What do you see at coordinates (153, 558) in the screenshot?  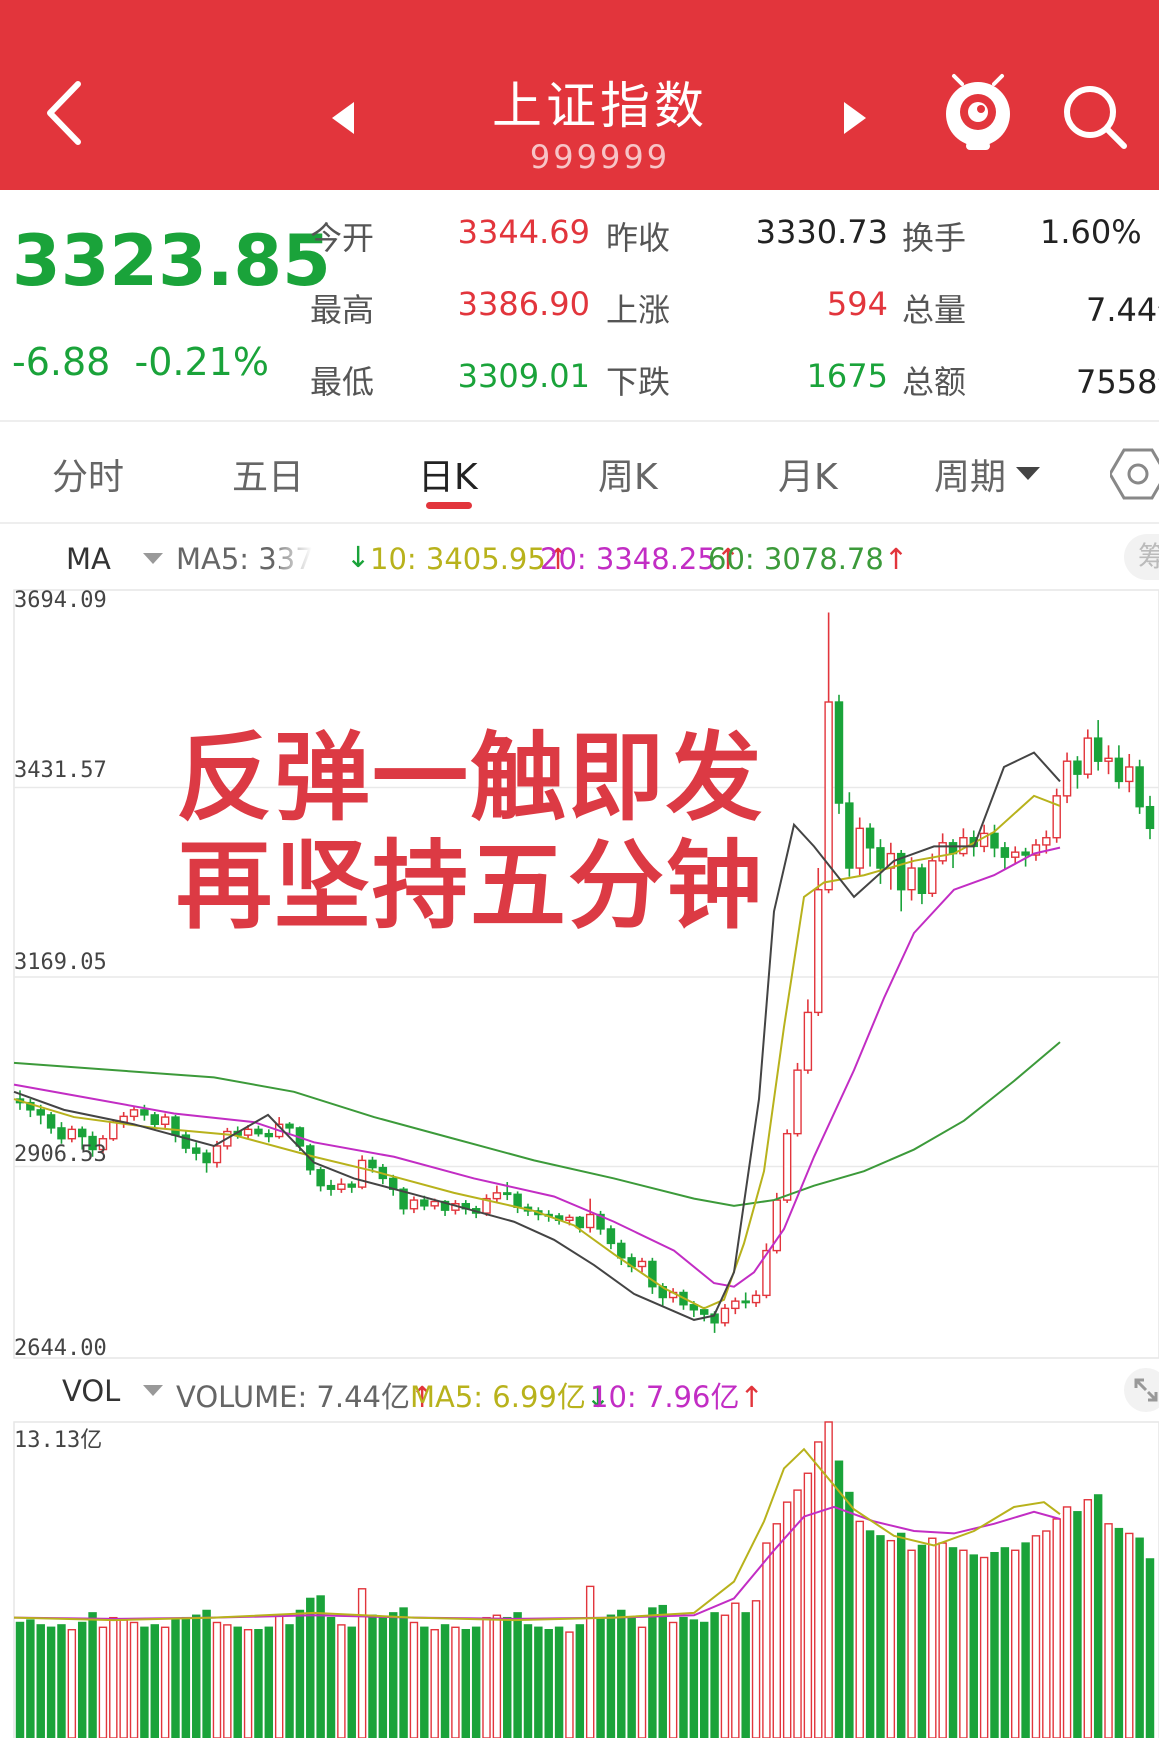 I see `ma-dropdown-icon` at bounding box center [153, 558].